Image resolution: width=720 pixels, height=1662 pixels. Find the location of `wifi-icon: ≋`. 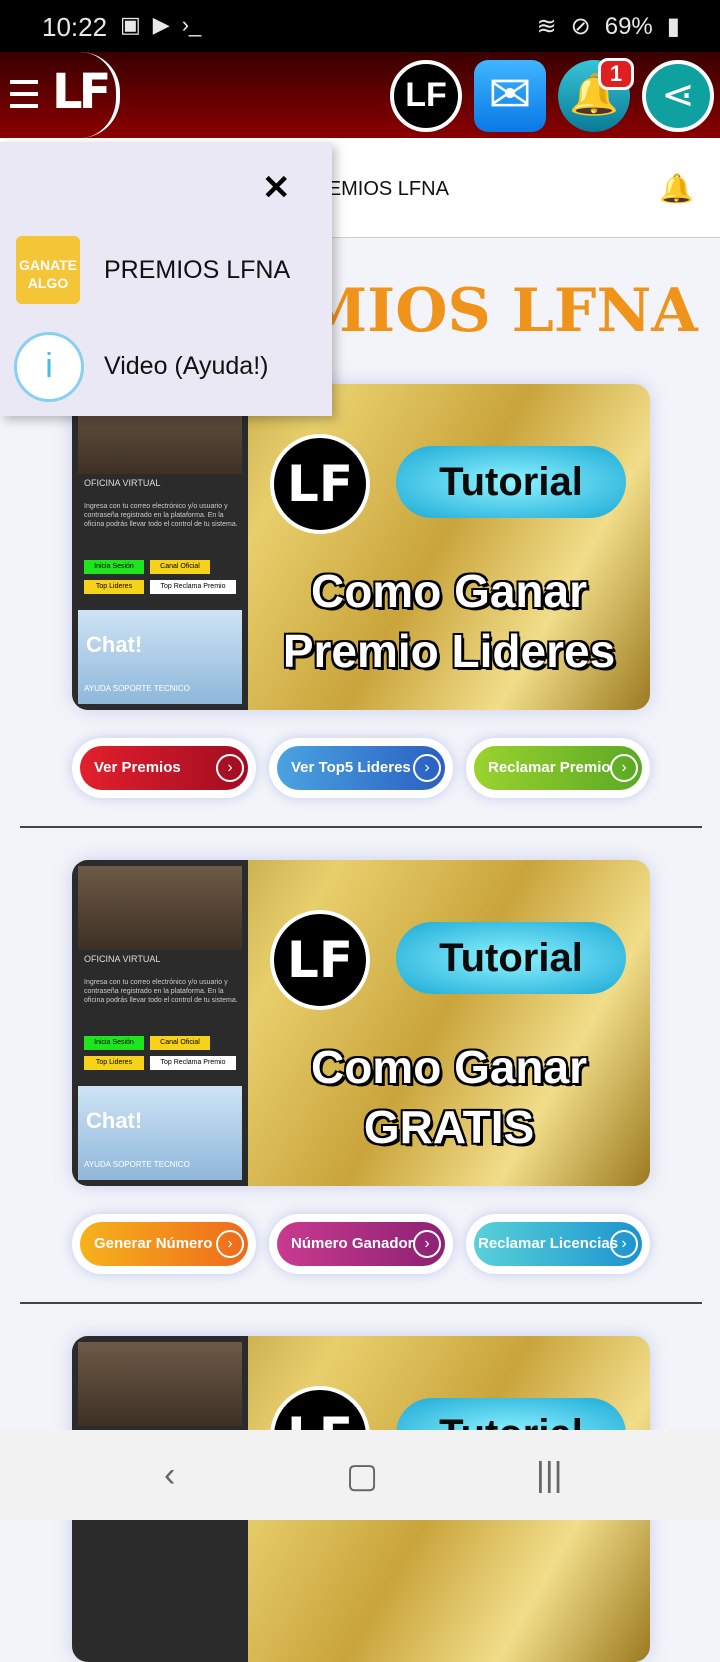

wifi-icon: ≋ is located at coordinates (546, 26).